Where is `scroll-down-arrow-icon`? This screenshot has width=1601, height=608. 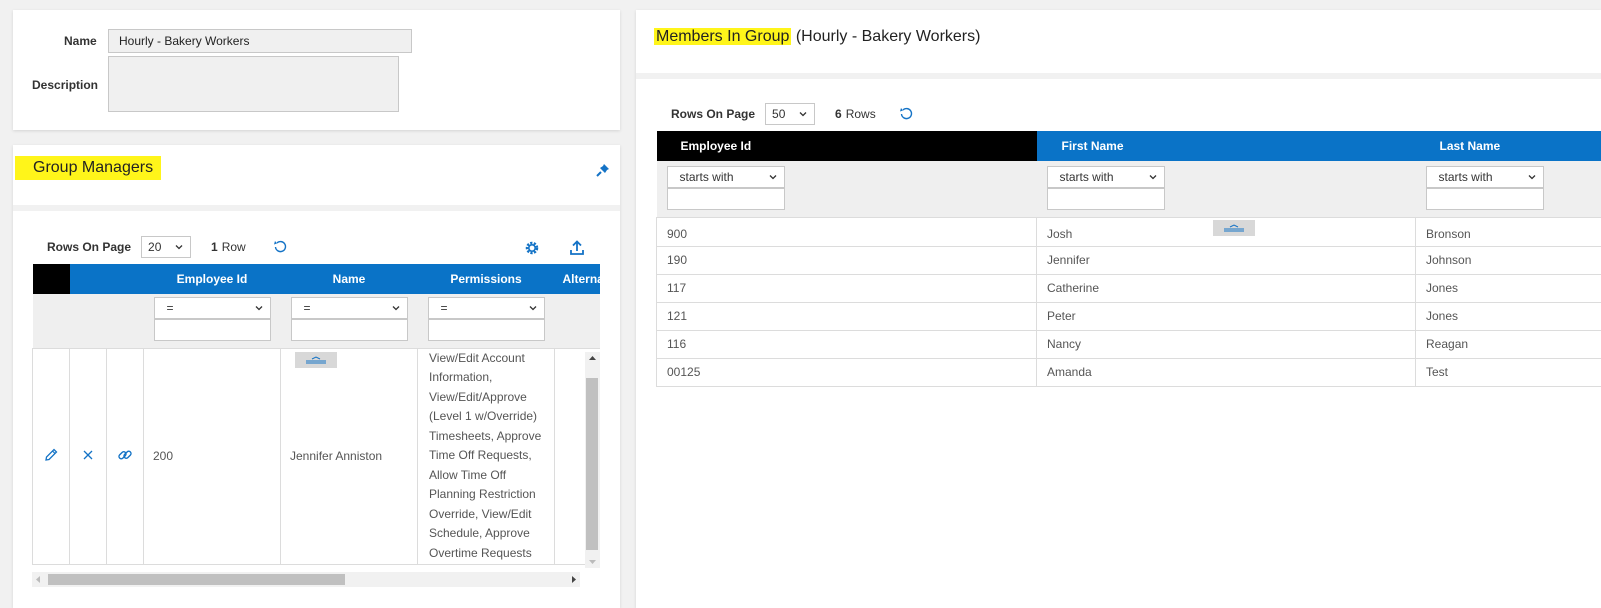
scroll-down-arrow-icon is located at coordinates (592, 562).